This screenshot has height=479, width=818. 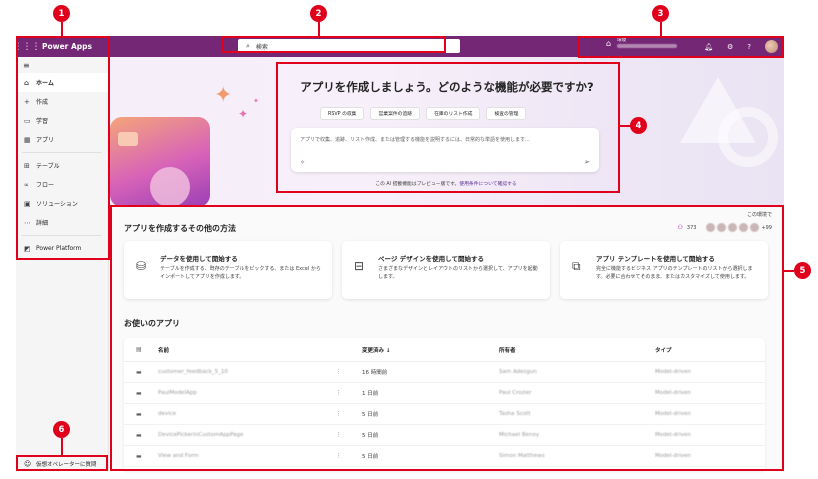 I want to click on annotation-badge: 3, so click(x=660, y=13).